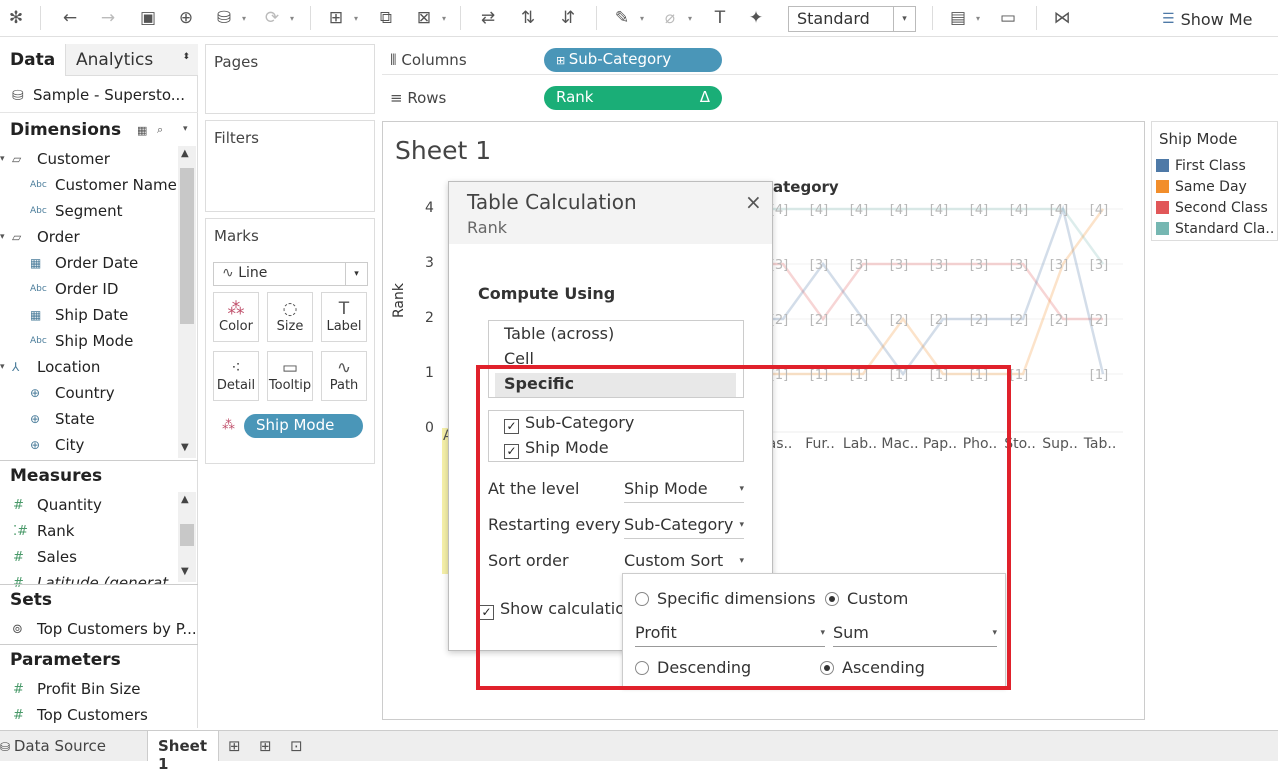 The width and height of the screenshot is (1278, 773). Describe the element at coordinates (86, 289) in the screenshot. I see `dimension-field: Order ID` at that location.